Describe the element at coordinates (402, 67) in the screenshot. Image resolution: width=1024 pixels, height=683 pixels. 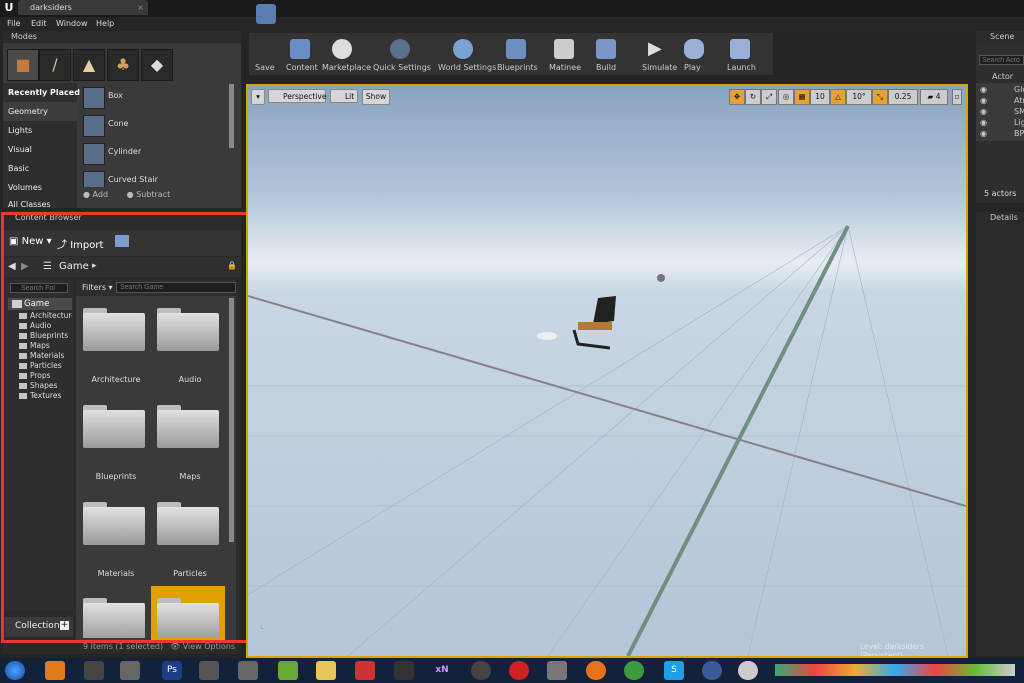
I see `quick-settings-label: Quick Settings` at that location.